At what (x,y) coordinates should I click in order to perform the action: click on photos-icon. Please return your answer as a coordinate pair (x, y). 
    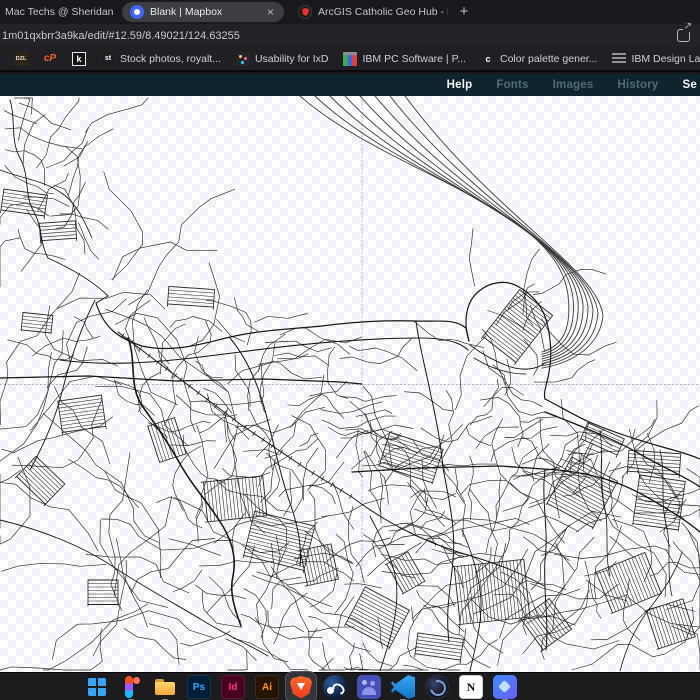
    Looking at the image, I should click on (505, 687).